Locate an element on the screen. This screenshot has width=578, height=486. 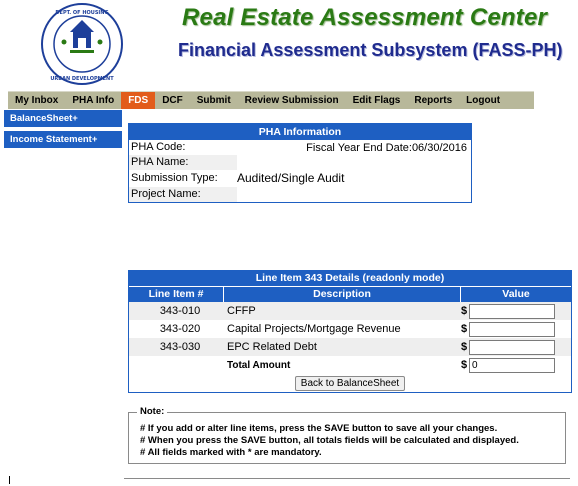
submission-type-row: Submission Type: Audited/Single Audit is located at coordinates (300, 178).